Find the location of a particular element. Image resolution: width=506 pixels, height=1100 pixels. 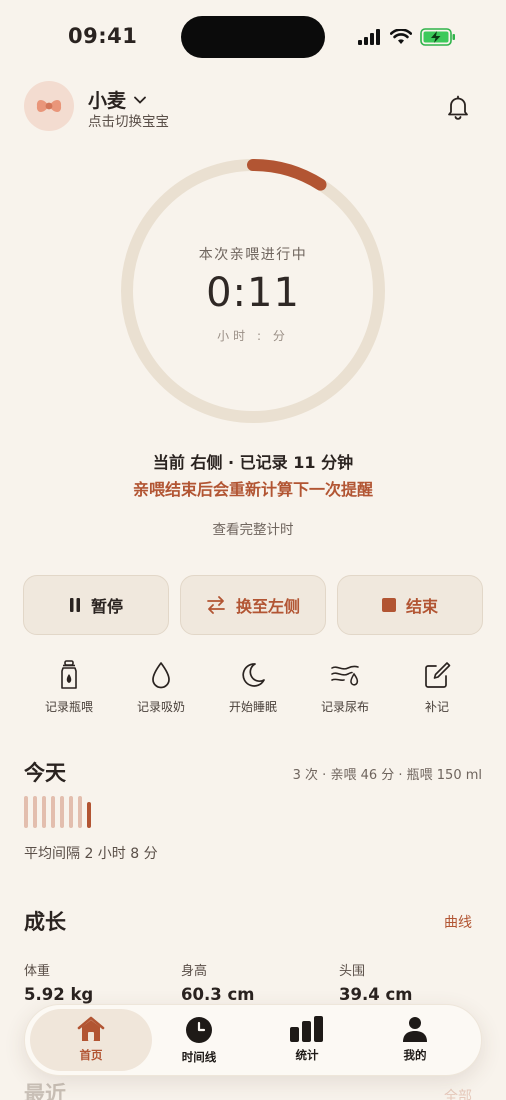

current-side-info: 当前 右侧 · 已记录 11 分钟 is located at coordinates (253, 462).